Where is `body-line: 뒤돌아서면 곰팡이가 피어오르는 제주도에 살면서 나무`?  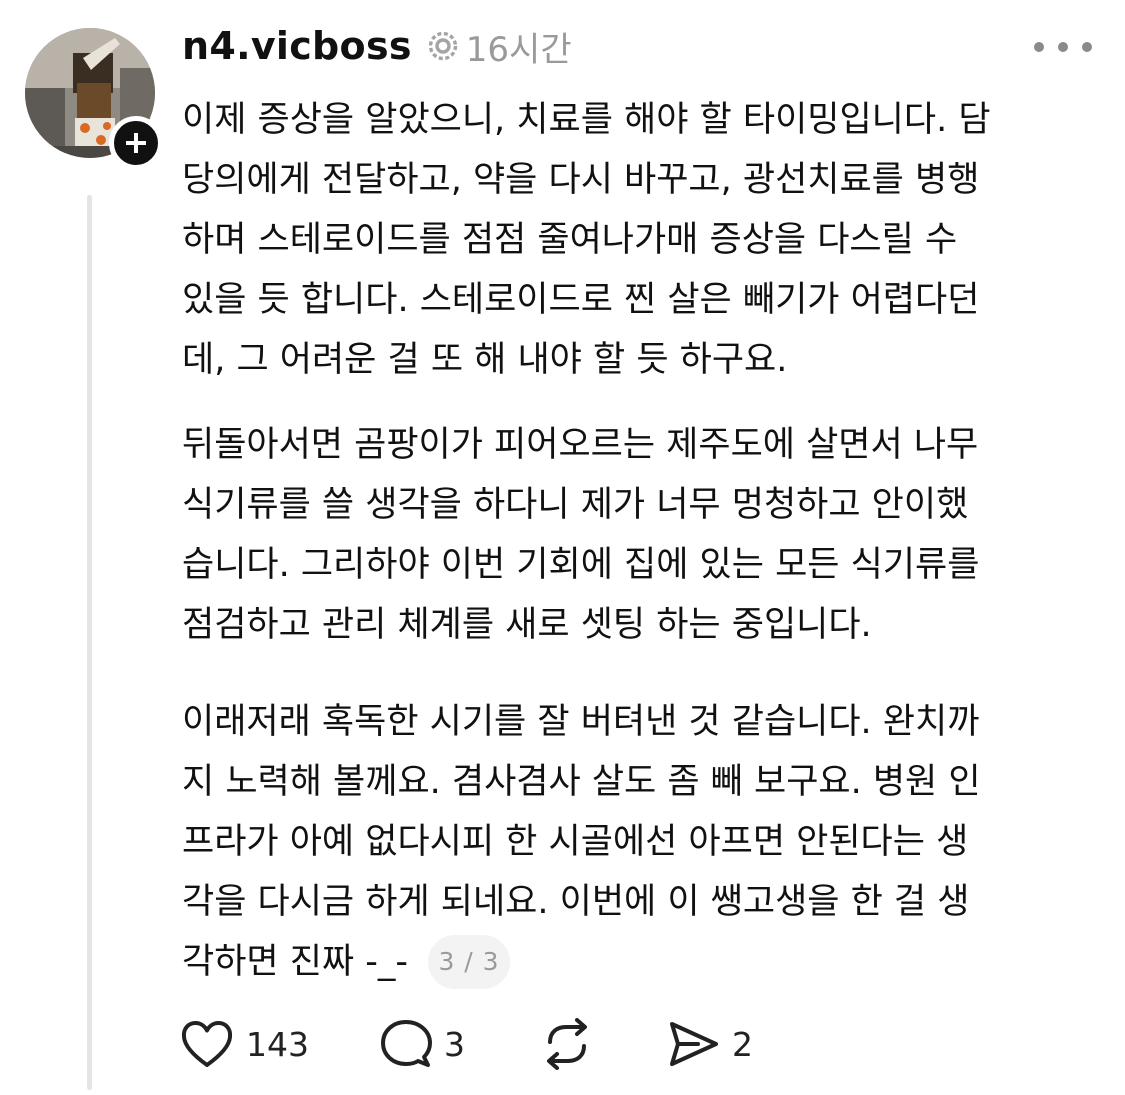 body-line: 뒤돌아서면 곰팡이가 피어오르는 제주도에 살면서 나무 is located at coordinates (580, 445).